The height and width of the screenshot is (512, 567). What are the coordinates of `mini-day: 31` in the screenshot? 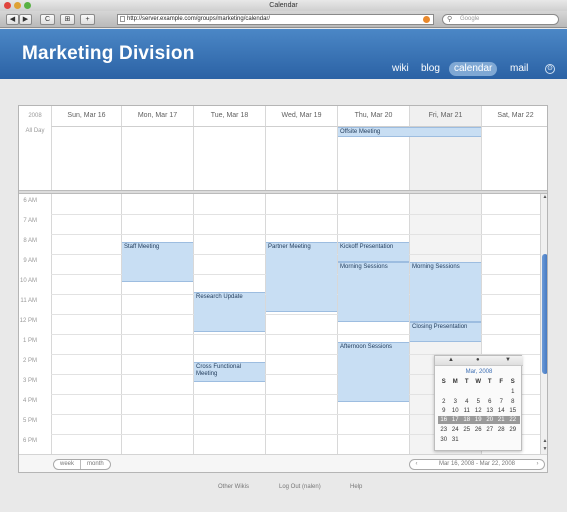 It's located at (456, 440).